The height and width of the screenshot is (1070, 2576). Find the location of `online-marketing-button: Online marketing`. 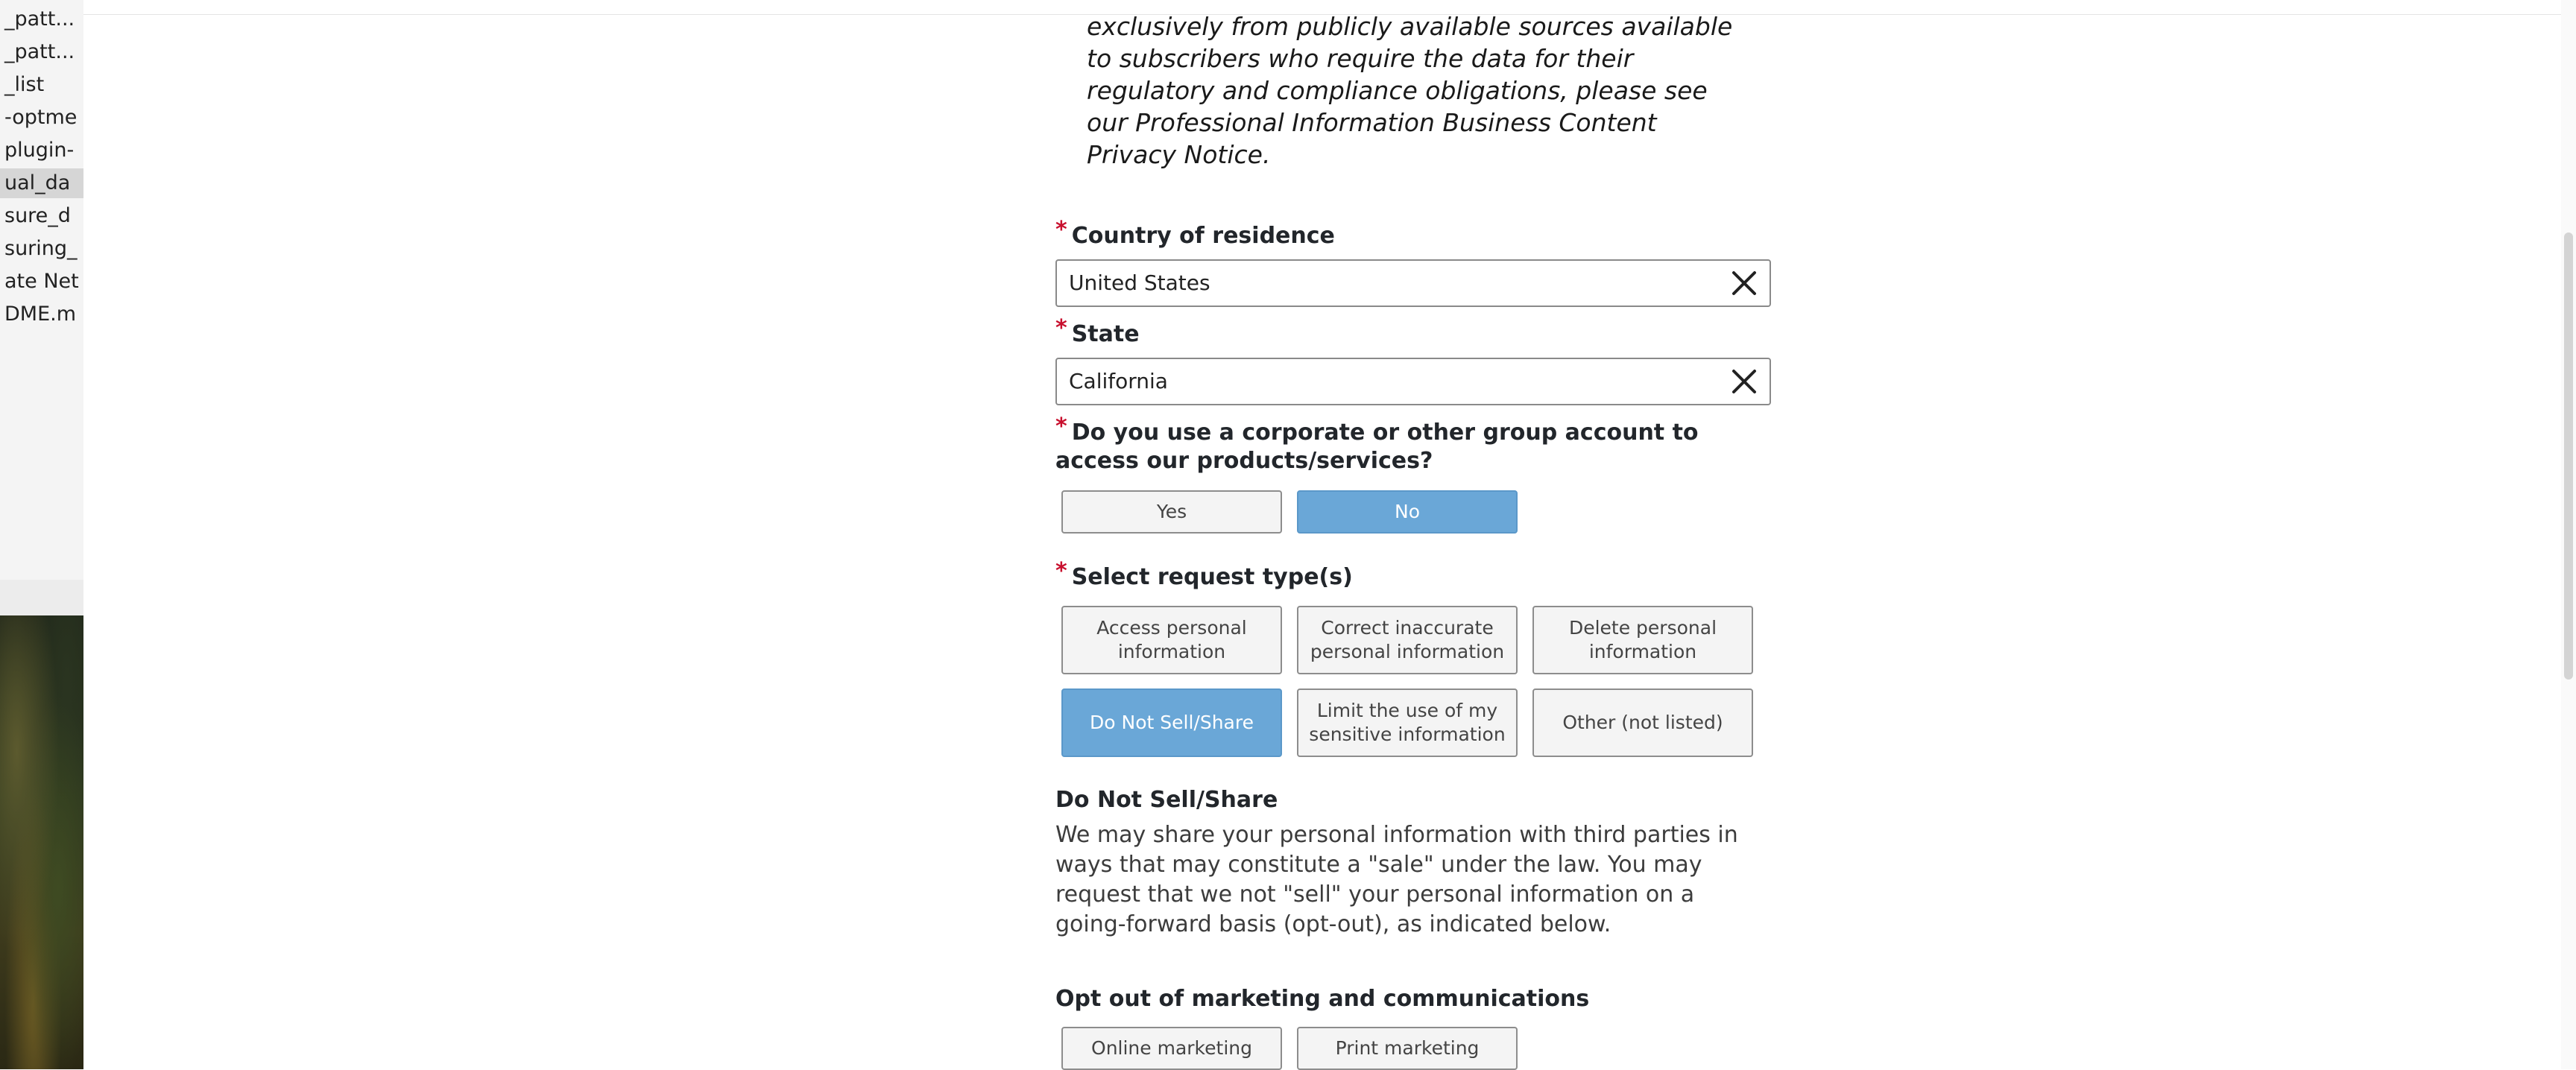

online-marketing-button: Online marketing is located at coordinates (1171, 1048).